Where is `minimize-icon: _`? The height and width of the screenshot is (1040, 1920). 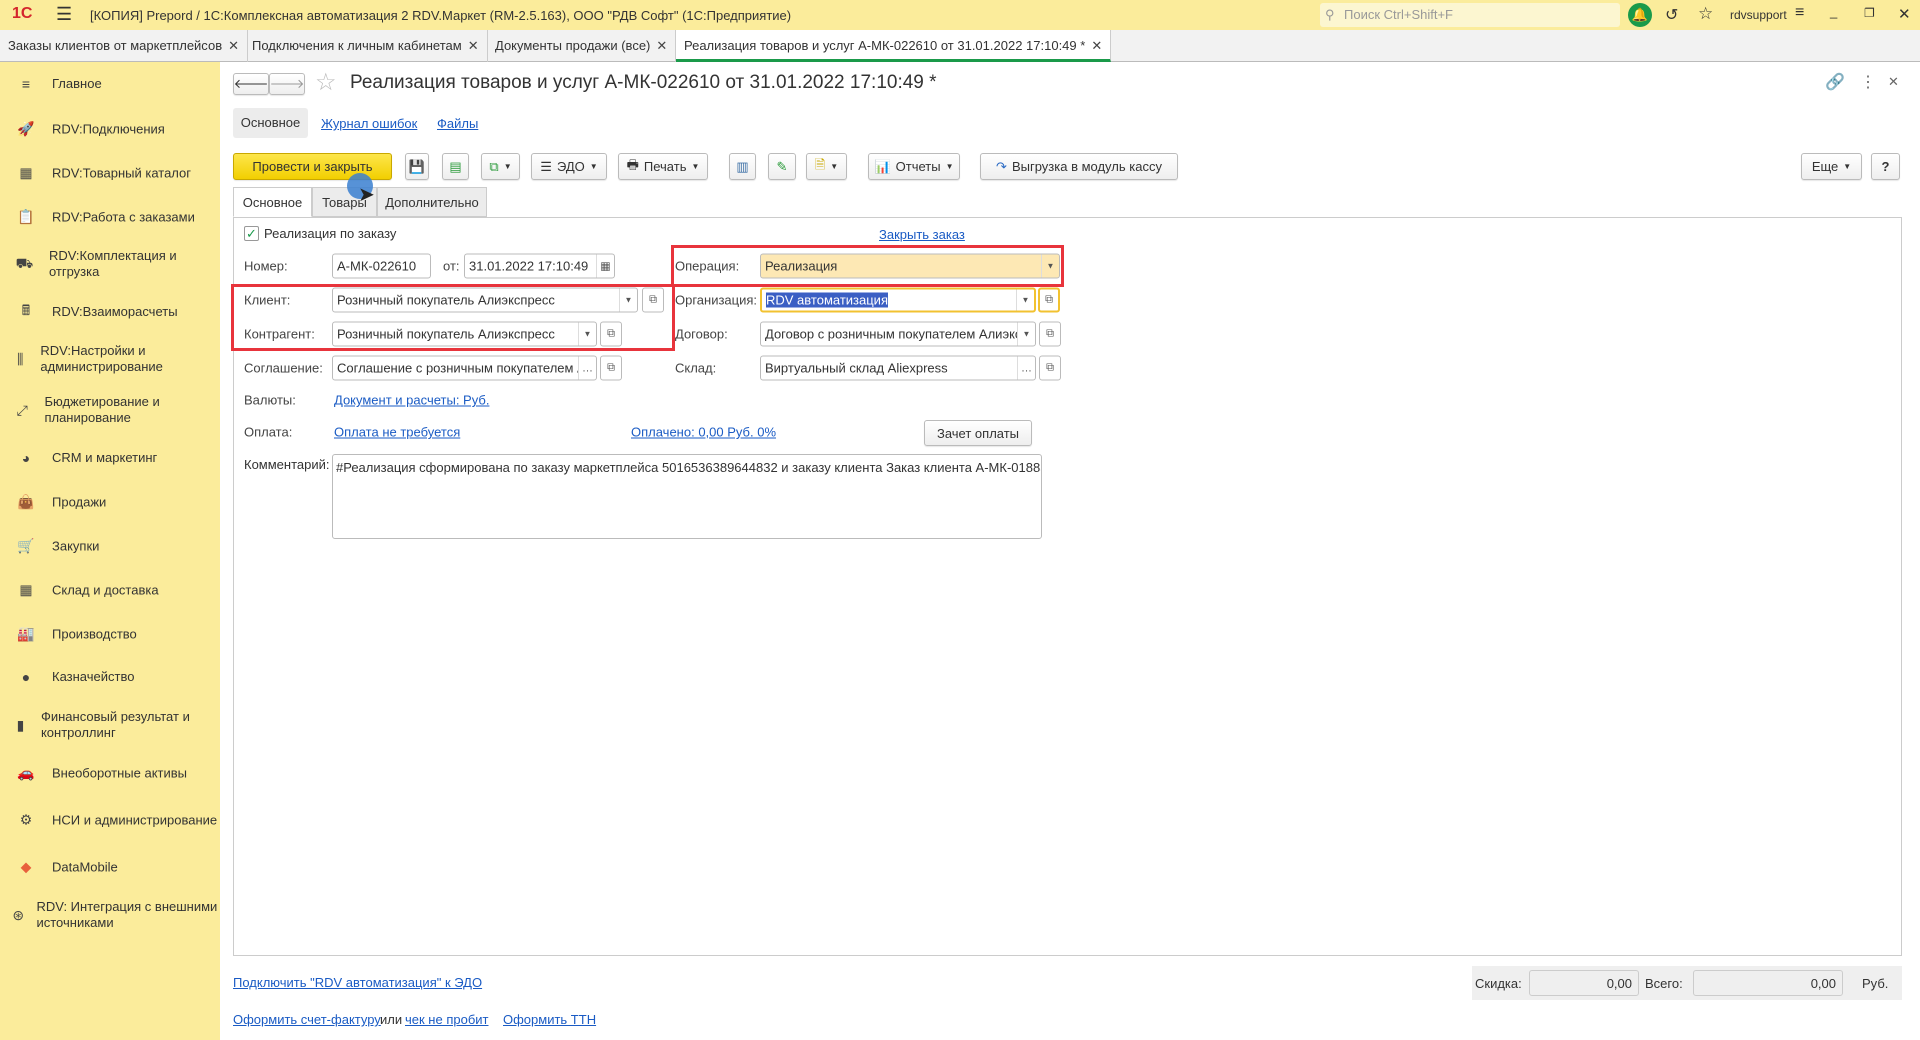 minimize-icon: _ is located at coordinates (1833, 11).